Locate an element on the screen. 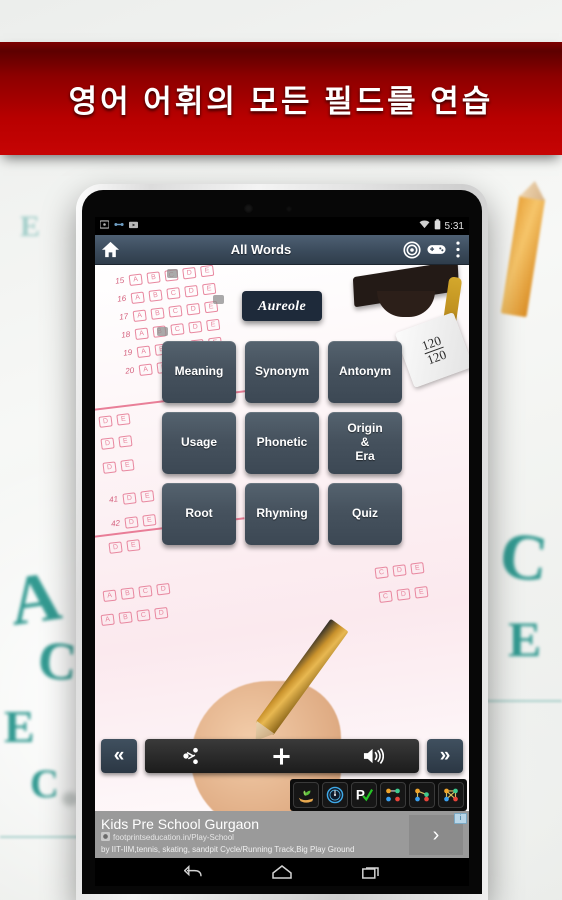  cap-dome is located at coordinates (406, 304).